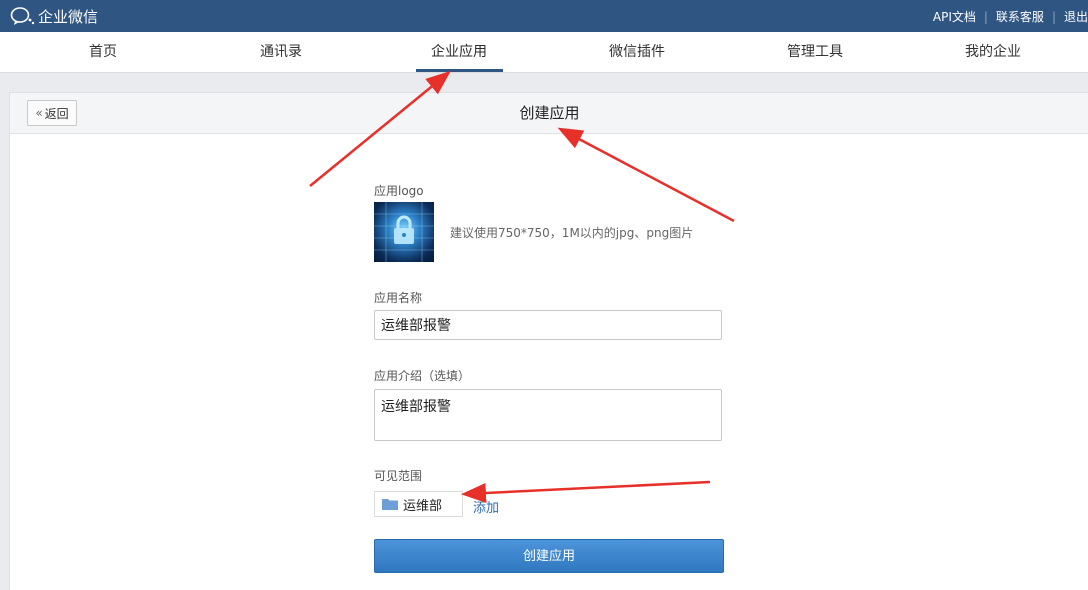 This screenshot has width=1088, height=590. I want to click on wechat-work-logo-icon, so click(22, 16).